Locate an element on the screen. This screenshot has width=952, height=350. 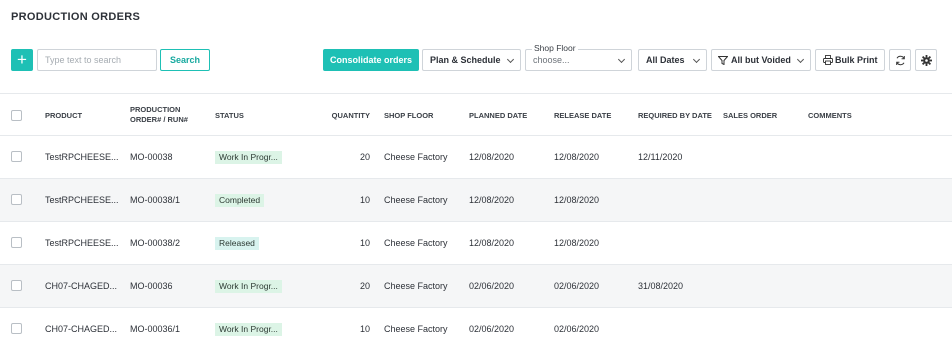
plan-schedule-label: Plan & Schedule is located at coordinates (465, 60).